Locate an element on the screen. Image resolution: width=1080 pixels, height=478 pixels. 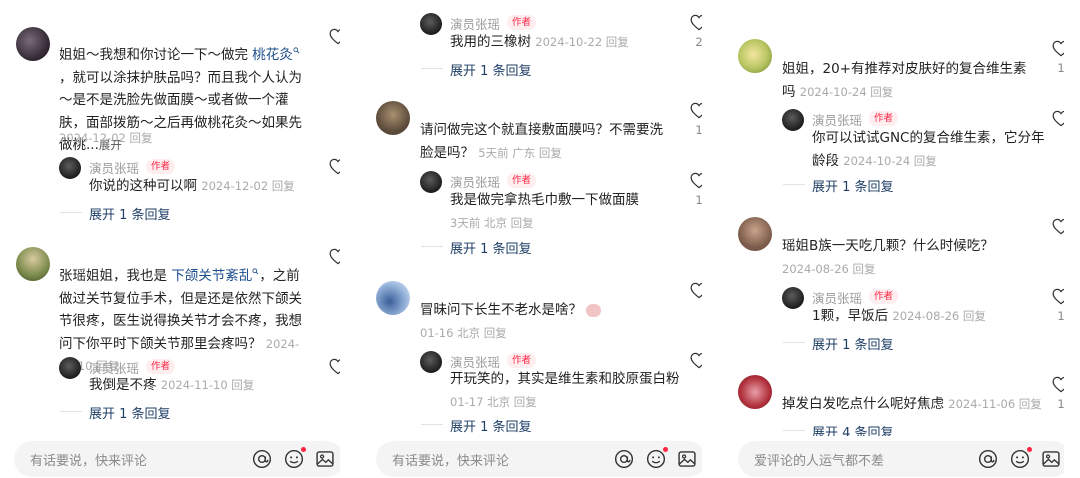
reply-text: 我用的三橡树 2024-10-22 回复 is located at coordinates (539, 42).